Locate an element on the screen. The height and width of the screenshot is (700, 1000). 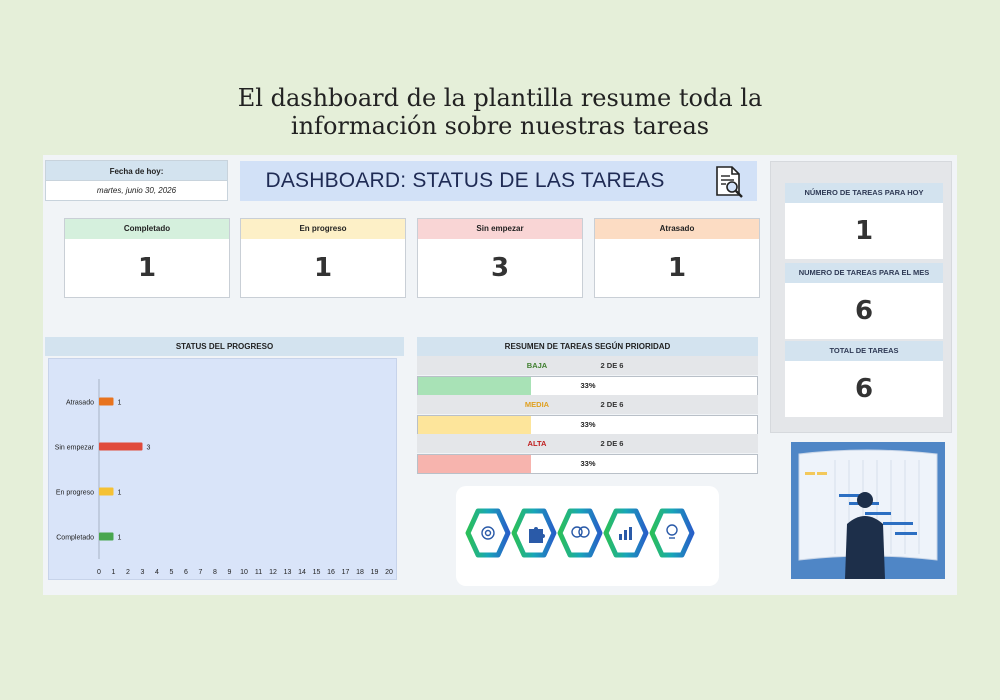
dashboard-title-box: DASHBOARD: STATUS DE LAS TAREAS is located at coordinates (498, 181).